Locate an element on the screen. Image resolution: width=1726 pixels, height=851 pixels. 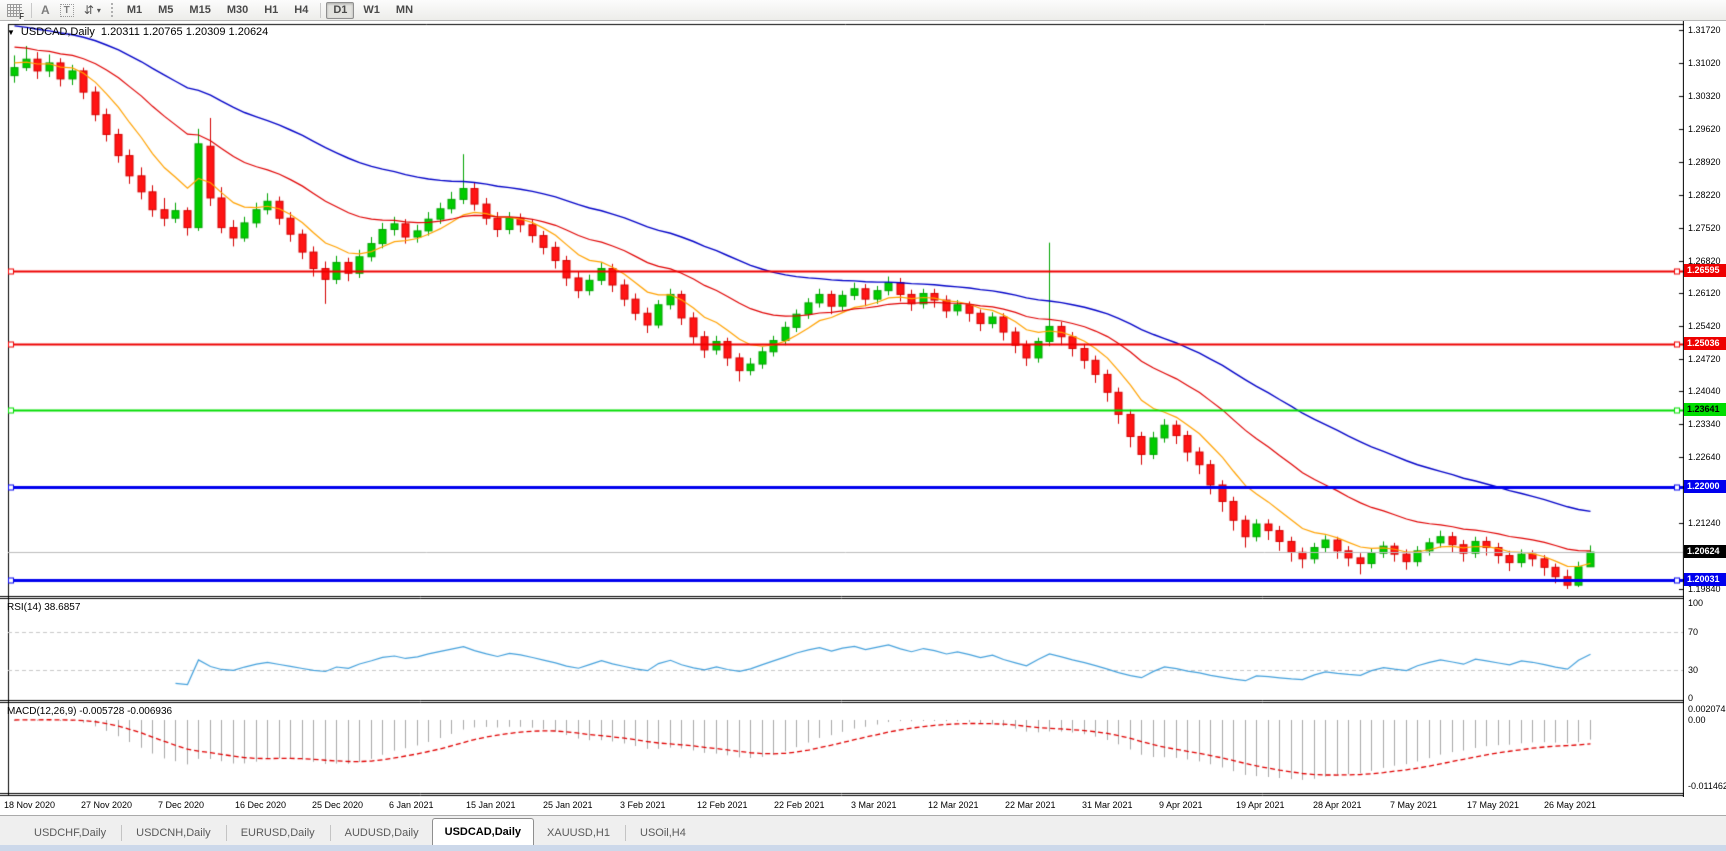
symbol-tab-usdcnh: USDCNH,Daily is located at coordinates (173, 833).